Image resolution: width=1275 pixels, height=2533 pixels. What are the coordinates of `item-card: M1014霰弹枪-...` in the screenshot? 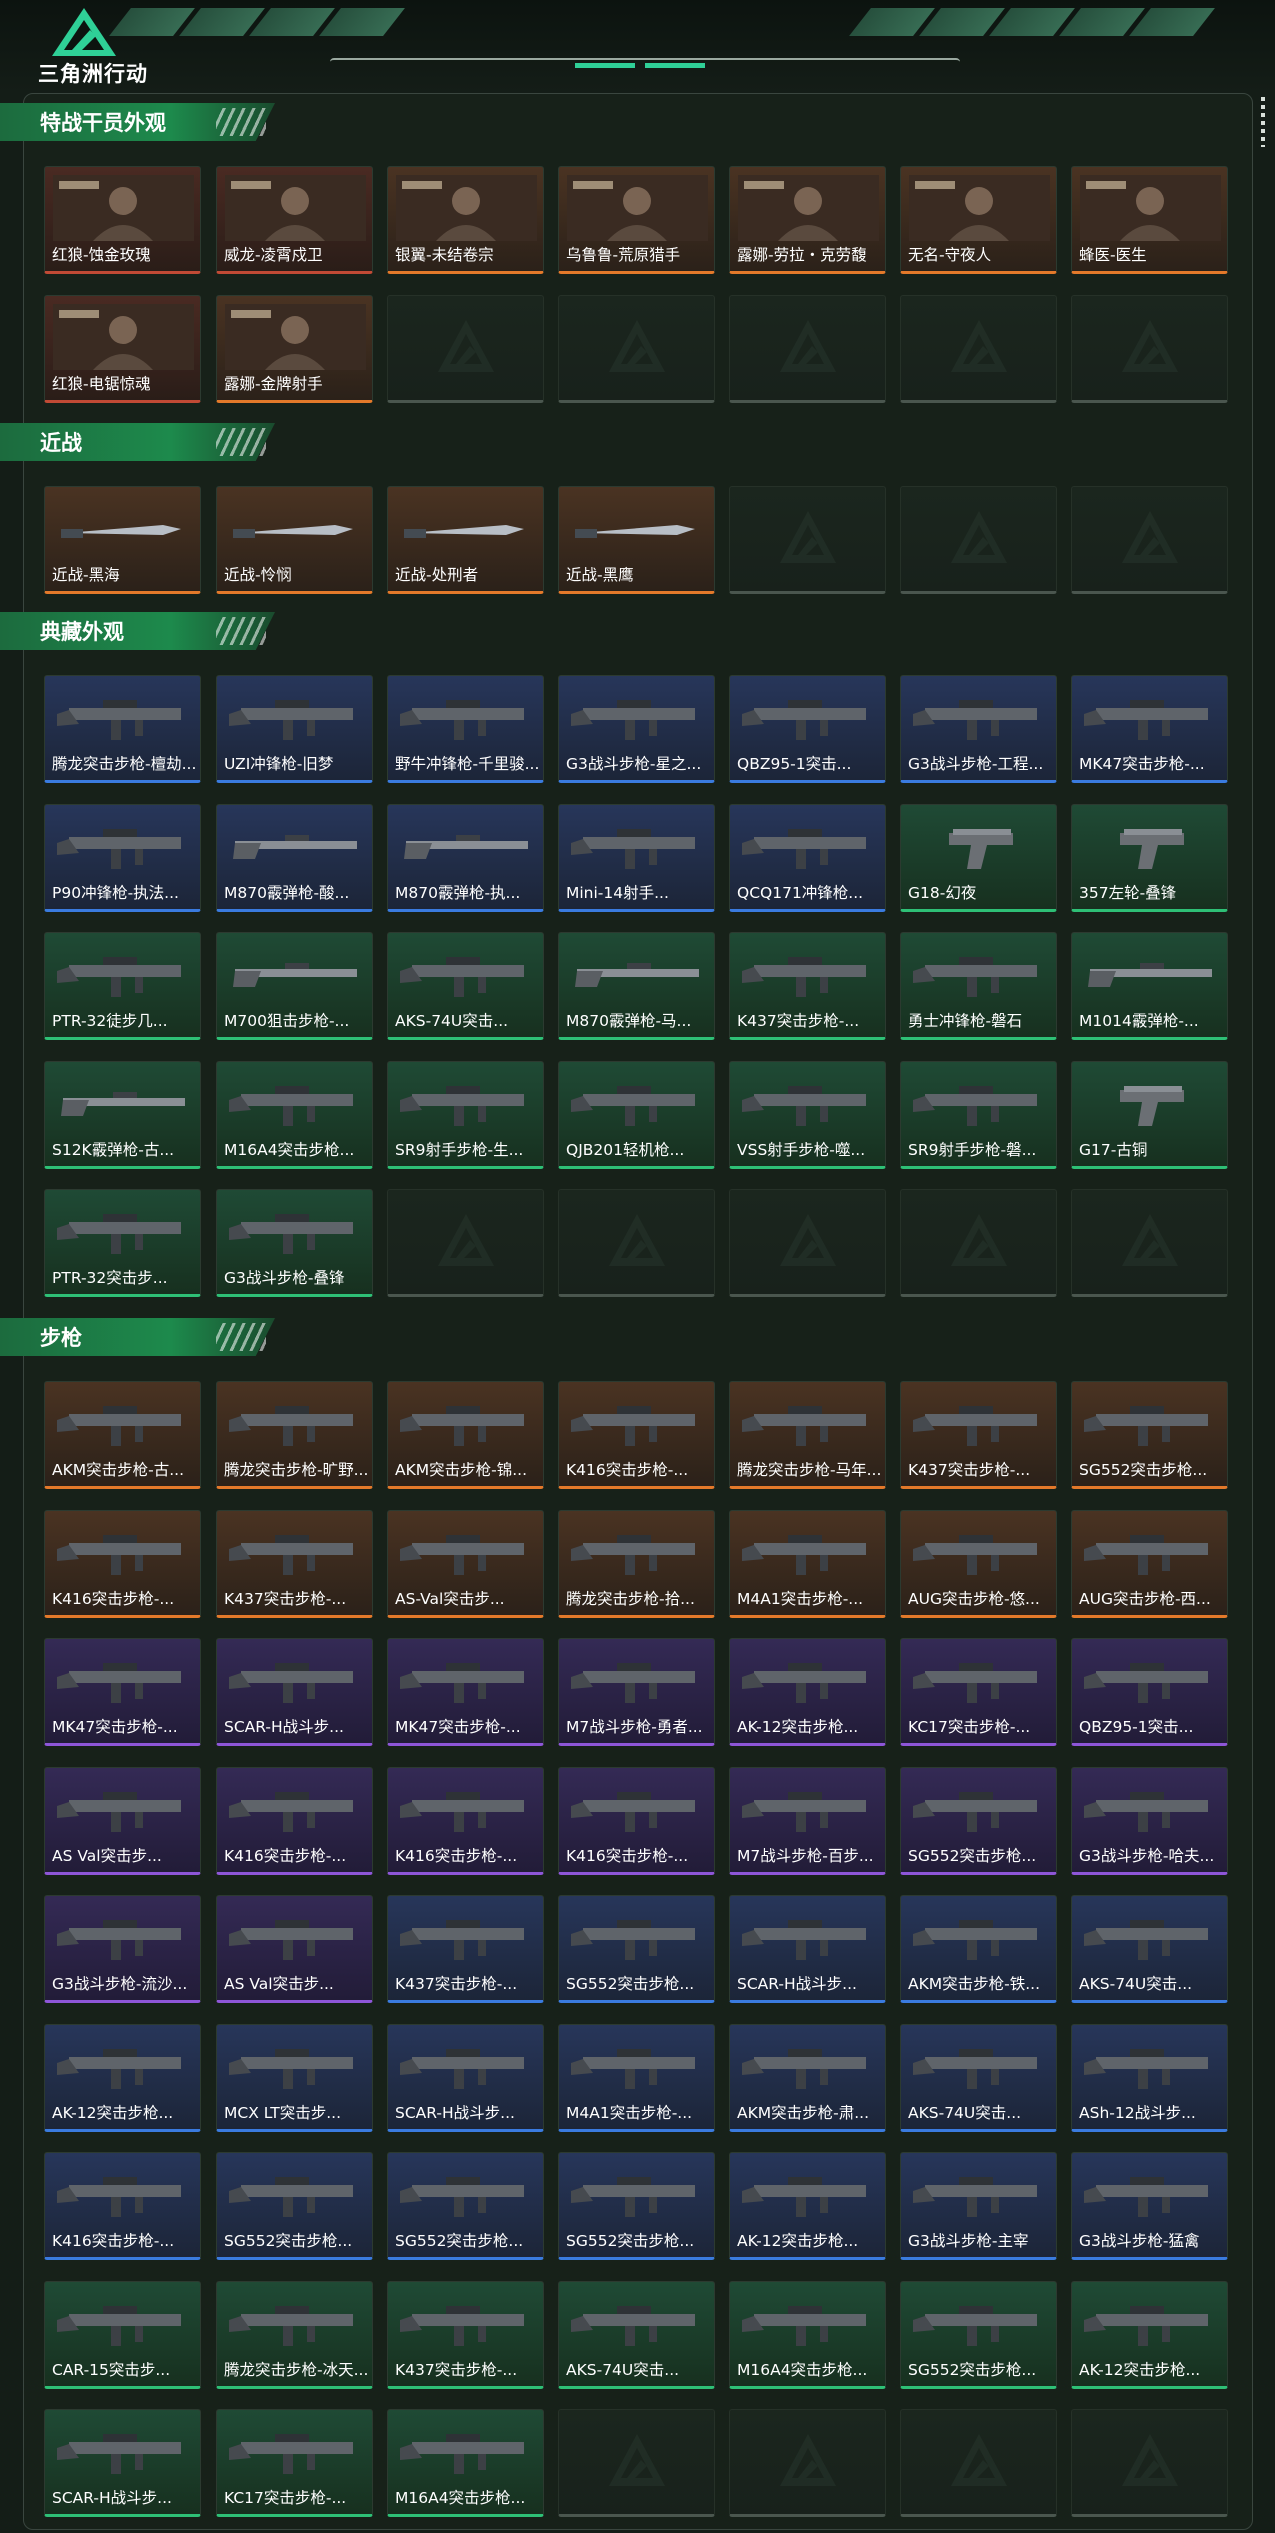 It's located at (1149, 986).